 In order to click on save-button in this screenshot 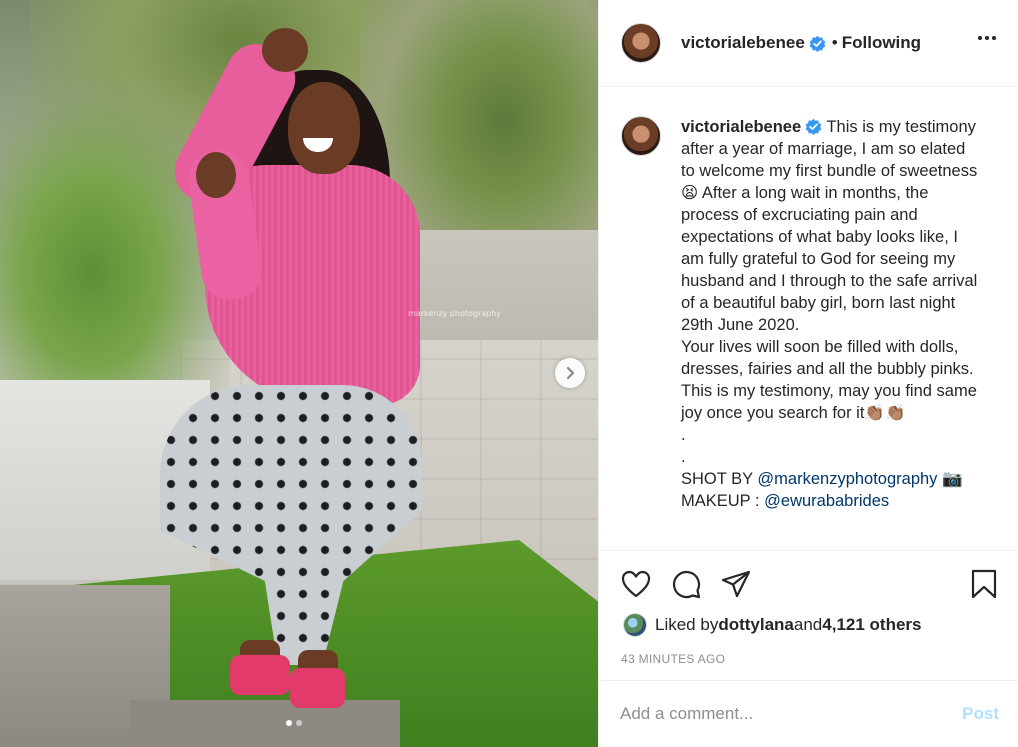, I will do `click(984, 584)`.